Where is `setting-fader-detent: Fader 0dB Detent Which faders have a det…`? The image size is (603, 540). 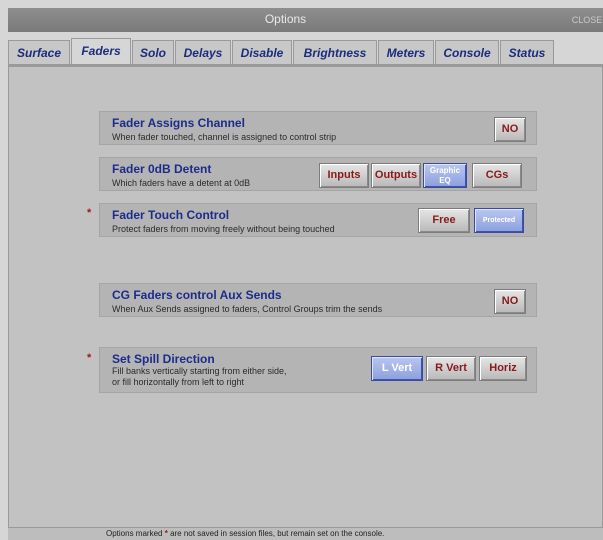
setting-fader-detent: Fader 0dB Detent Which faders have a det… is located at coordinates (318, 174).